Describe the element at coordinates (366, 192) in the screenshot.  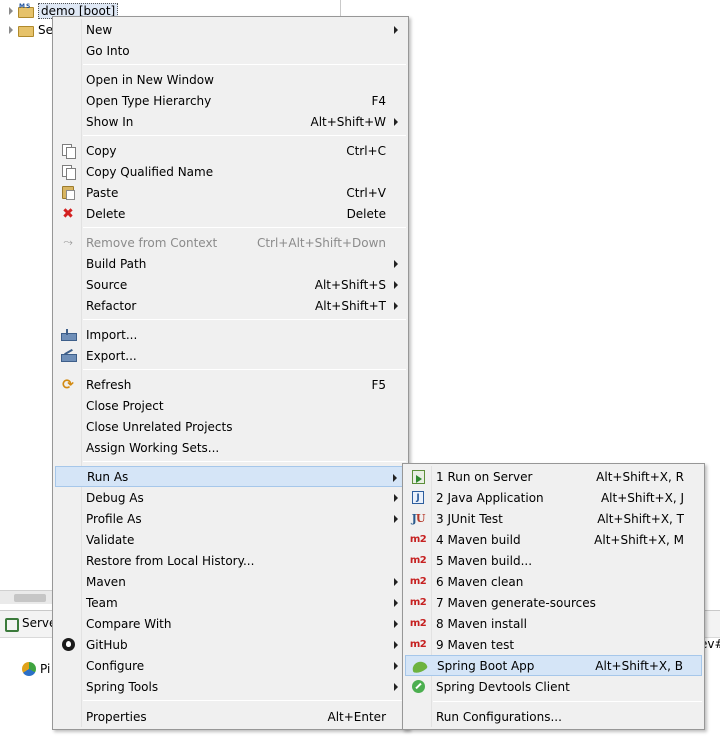
I see `shortcut: Ctrl+V` at that location.